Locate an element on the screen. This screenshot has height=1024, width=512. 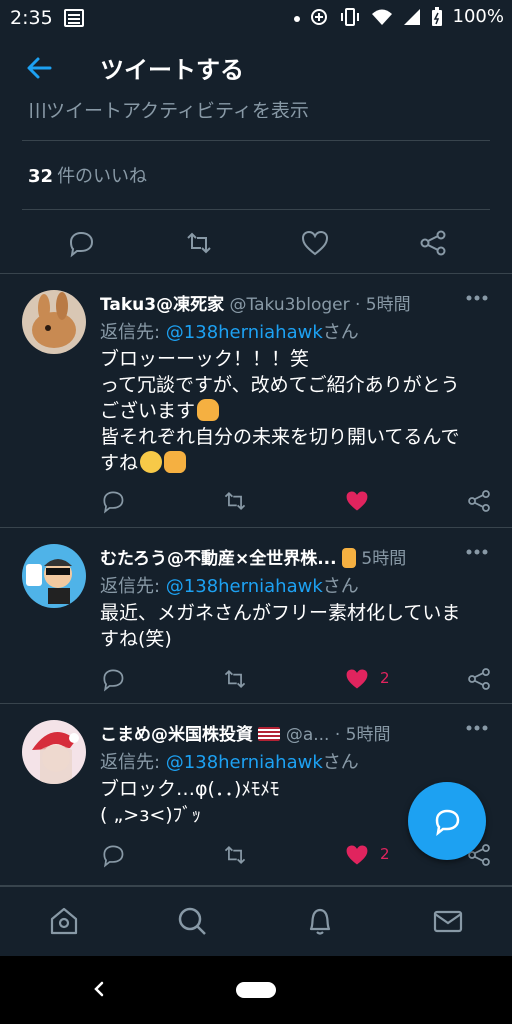
battery-icon is located at coordinates (436, 16).